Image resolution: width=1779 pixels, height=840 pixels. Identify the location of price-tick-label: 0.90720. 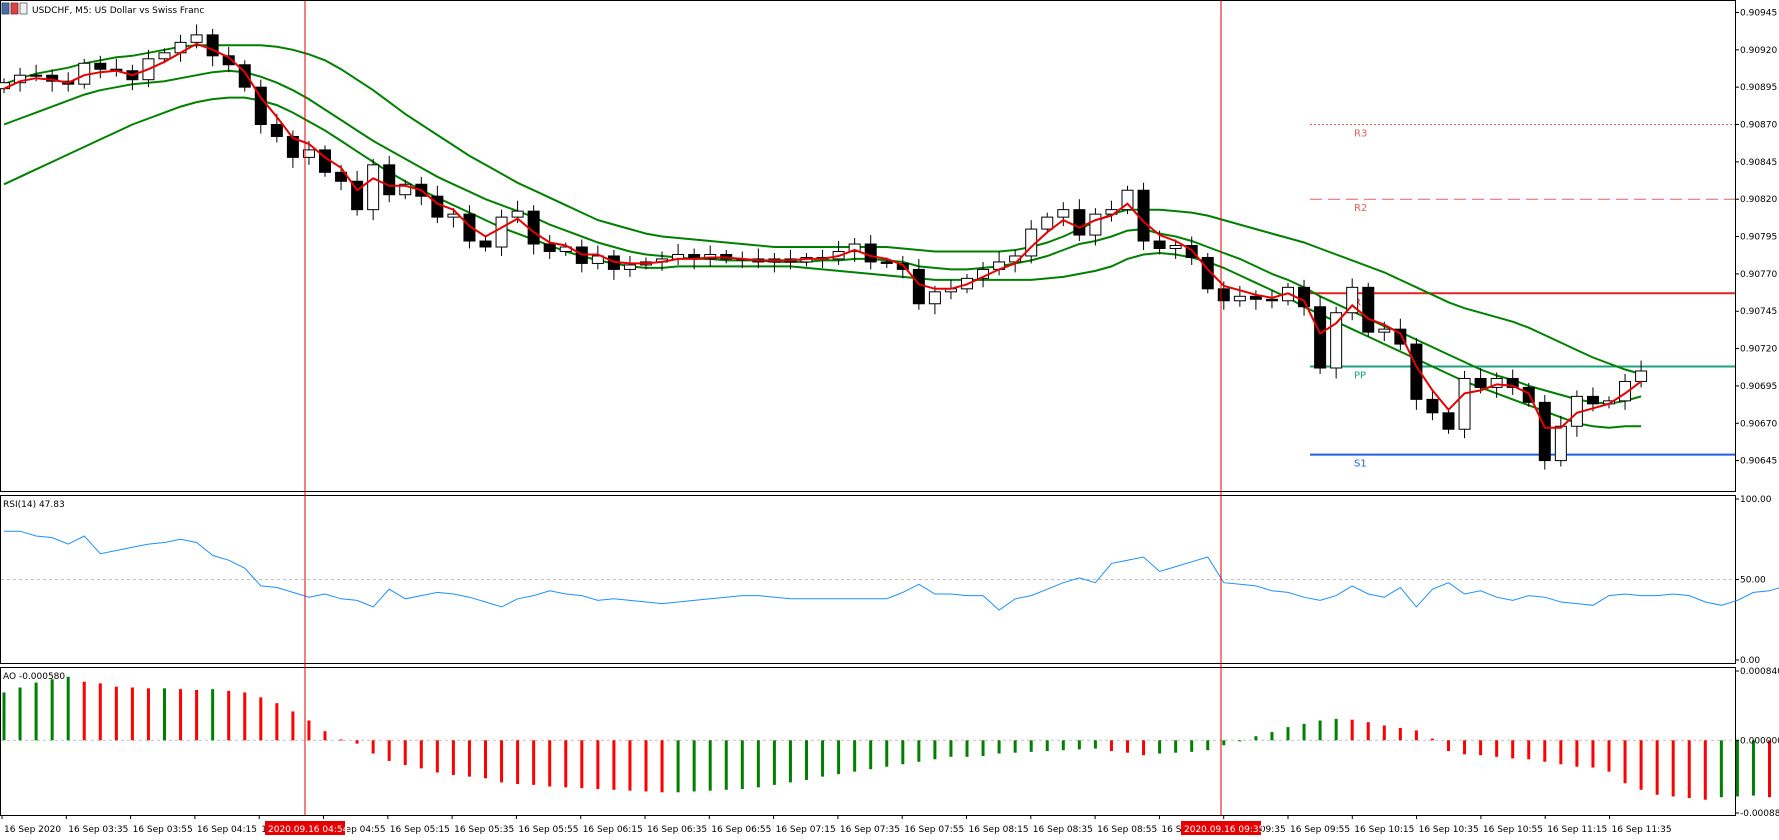
(1758, 350).